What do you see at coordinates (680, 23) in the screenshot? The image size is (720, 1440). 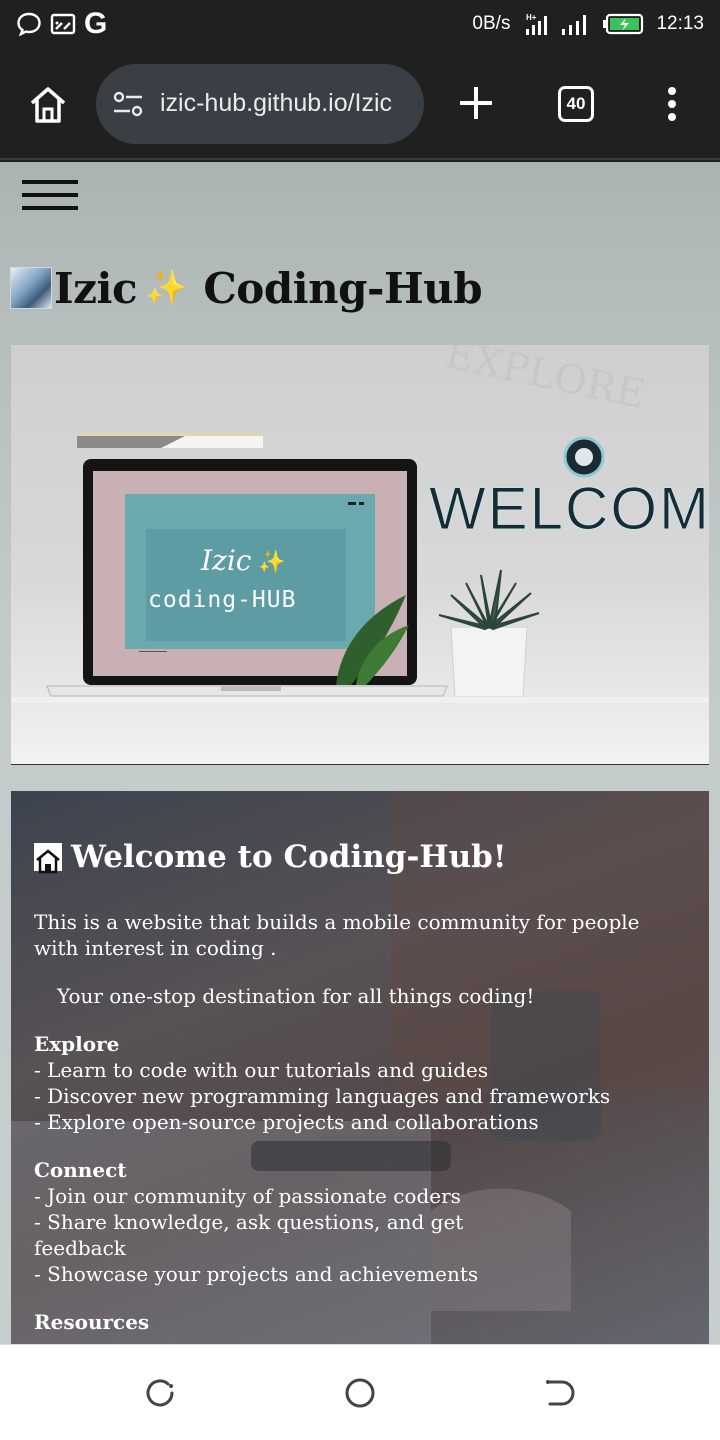 I see `clock: 12:13` at bounding box center [680, 23].